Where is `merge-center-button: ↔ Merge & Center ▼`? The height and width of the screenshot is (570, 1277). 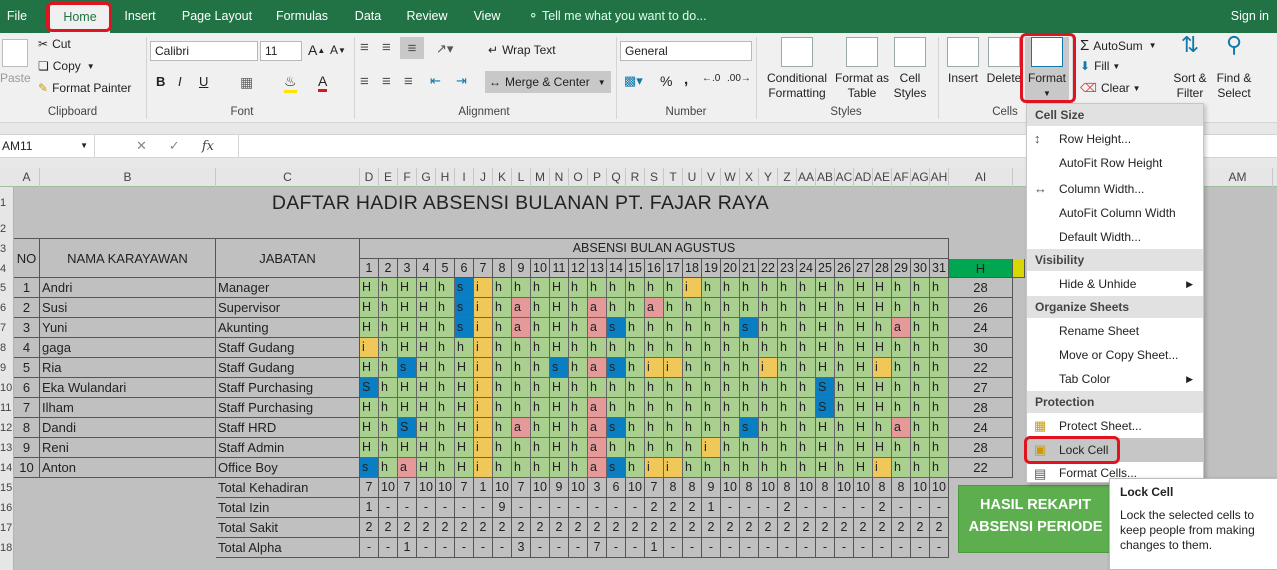 merge-center-button: ↔ Merge & Center ▼ is located at coordinates (548, 82).